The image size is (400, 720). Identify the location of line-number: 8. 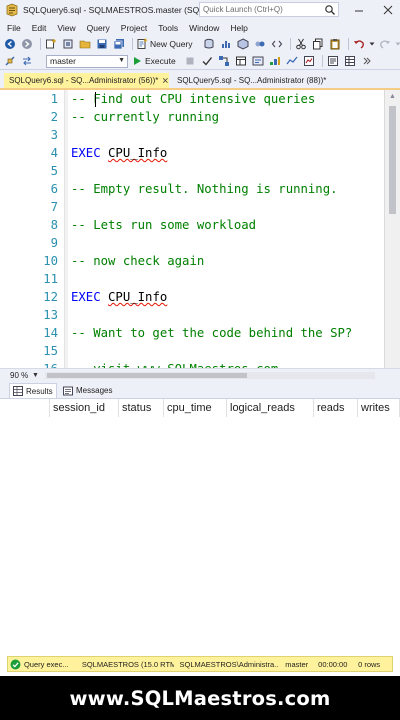
(54, 225).